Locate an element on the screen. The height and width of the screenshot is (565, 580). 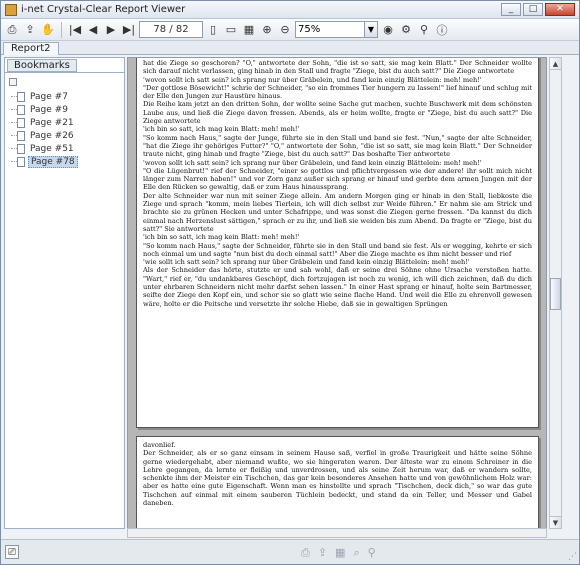
close-button: ✕ is located at coordinates (560, 9).